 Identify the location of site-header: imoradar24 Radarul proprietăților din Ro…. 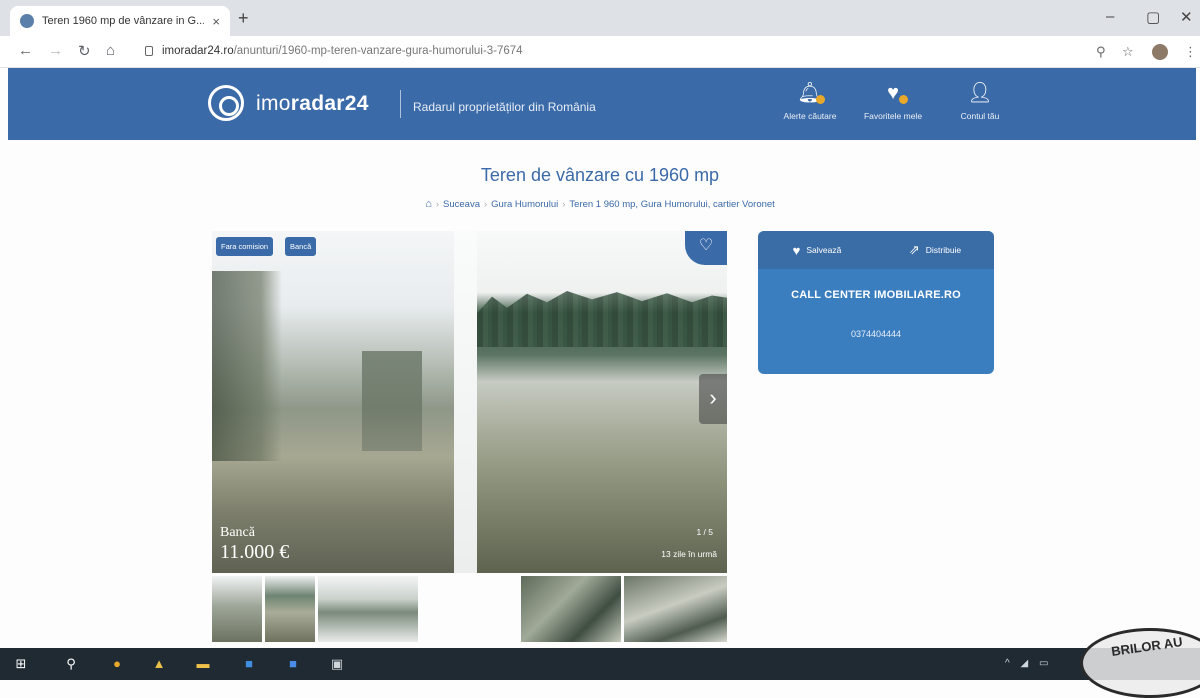
(602, 104).